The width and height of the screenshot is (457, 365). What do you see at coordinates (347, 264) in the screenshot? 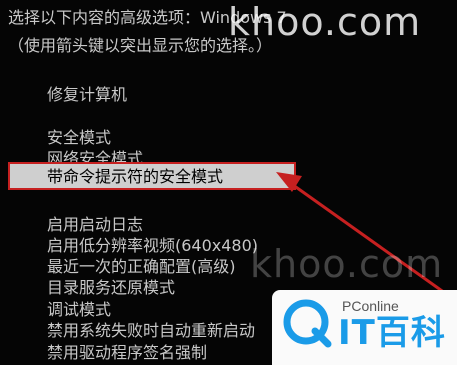
I see `watermark-site-text-faint: khoo.com` at bounding box center [347, 264].